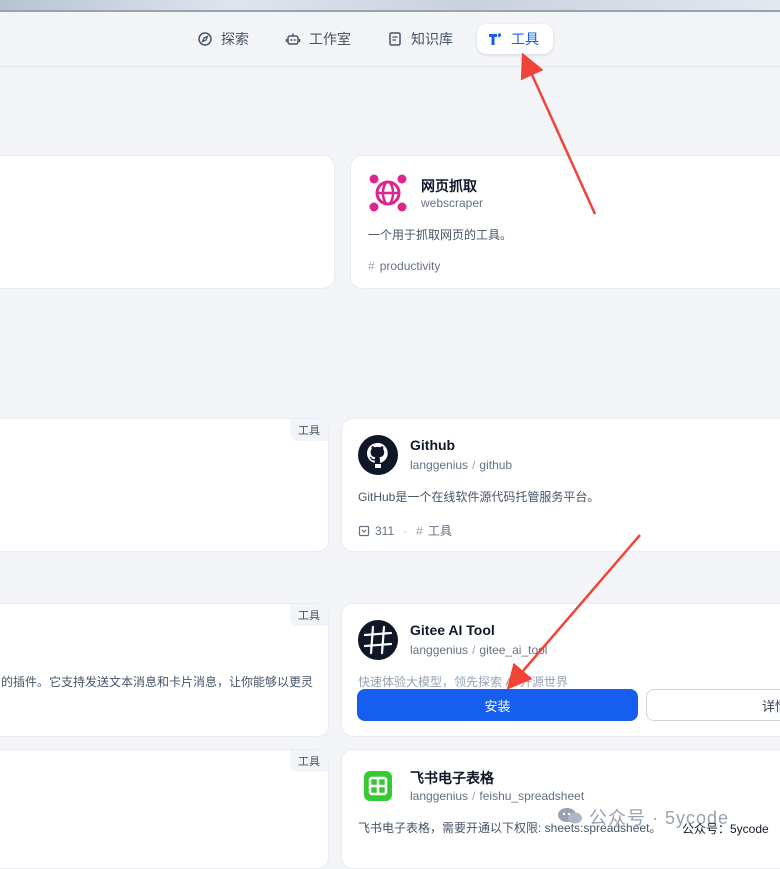  Describe the element at coordinates (157, 682) in the screenshot. I see `card-description: 的插件。它支持发送文本消息和卡片消息，让你能够以更灵` at that location.